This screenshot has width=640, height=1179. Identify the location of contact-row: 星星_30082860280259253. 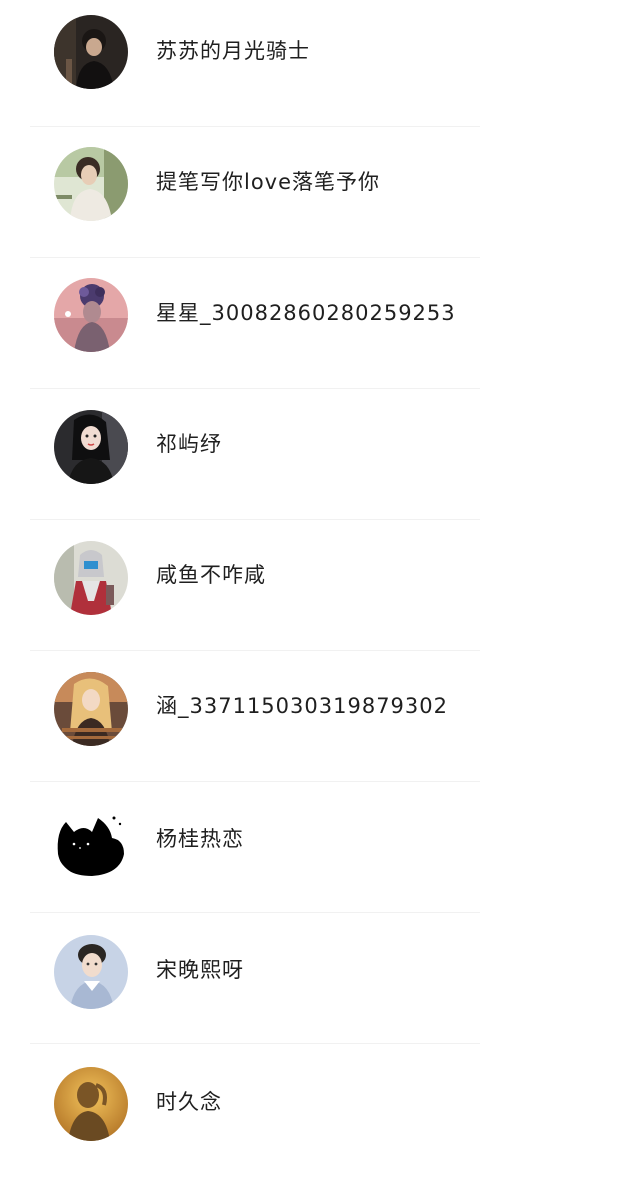
(320, 327).